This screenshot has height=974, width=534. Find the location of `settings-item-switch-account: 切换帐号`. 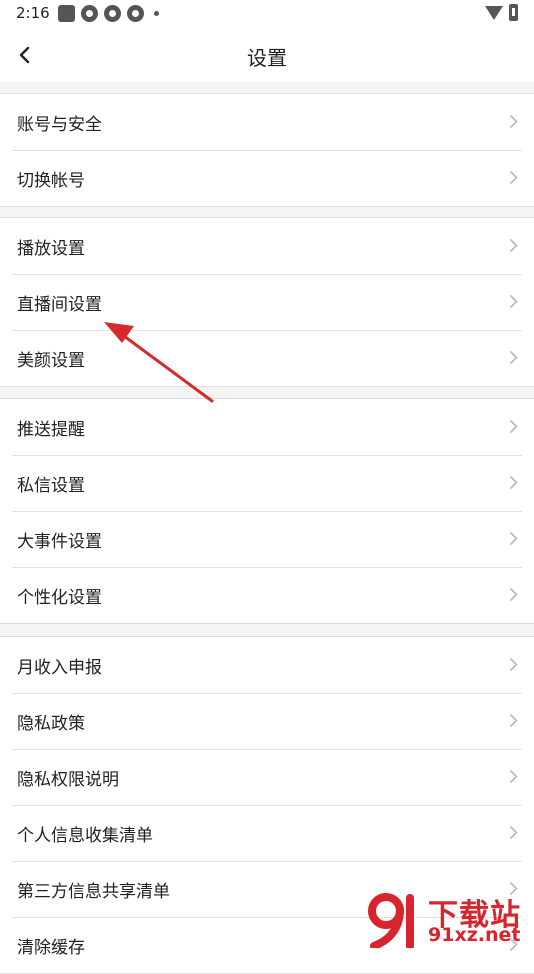

settings-item-switch-account: 切换帐号 is located at coordinates (267, 178).